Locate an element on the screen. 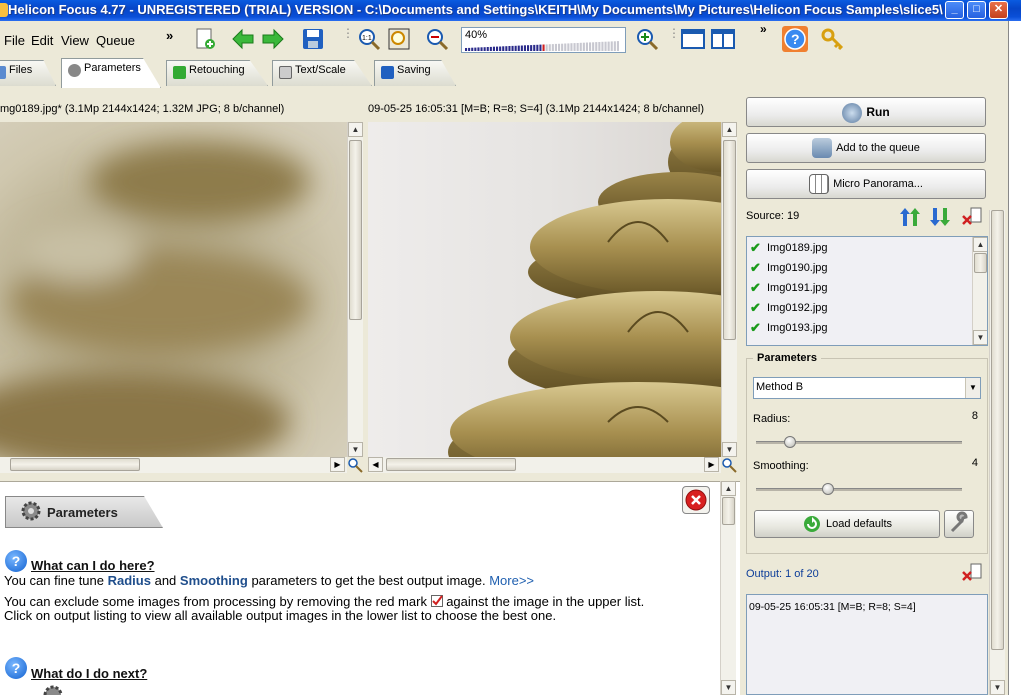  list-item: ✔ Img0189.jpg is located at coordinates (789, 247).